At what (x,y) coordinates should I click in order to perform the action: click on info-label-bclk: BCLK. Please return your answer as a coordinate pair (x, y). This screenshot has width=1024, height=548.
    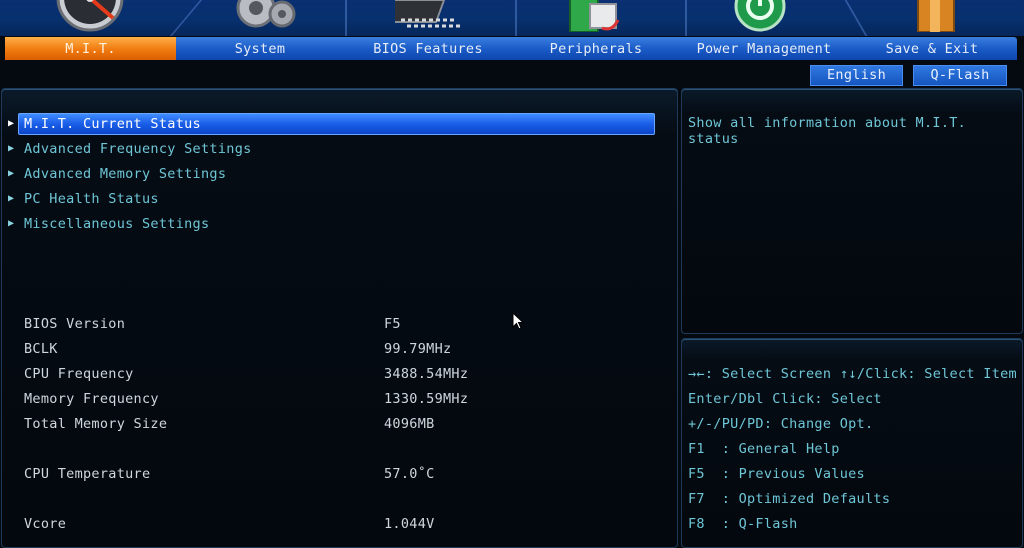
    Looking at the image, I should click on (41, 349).